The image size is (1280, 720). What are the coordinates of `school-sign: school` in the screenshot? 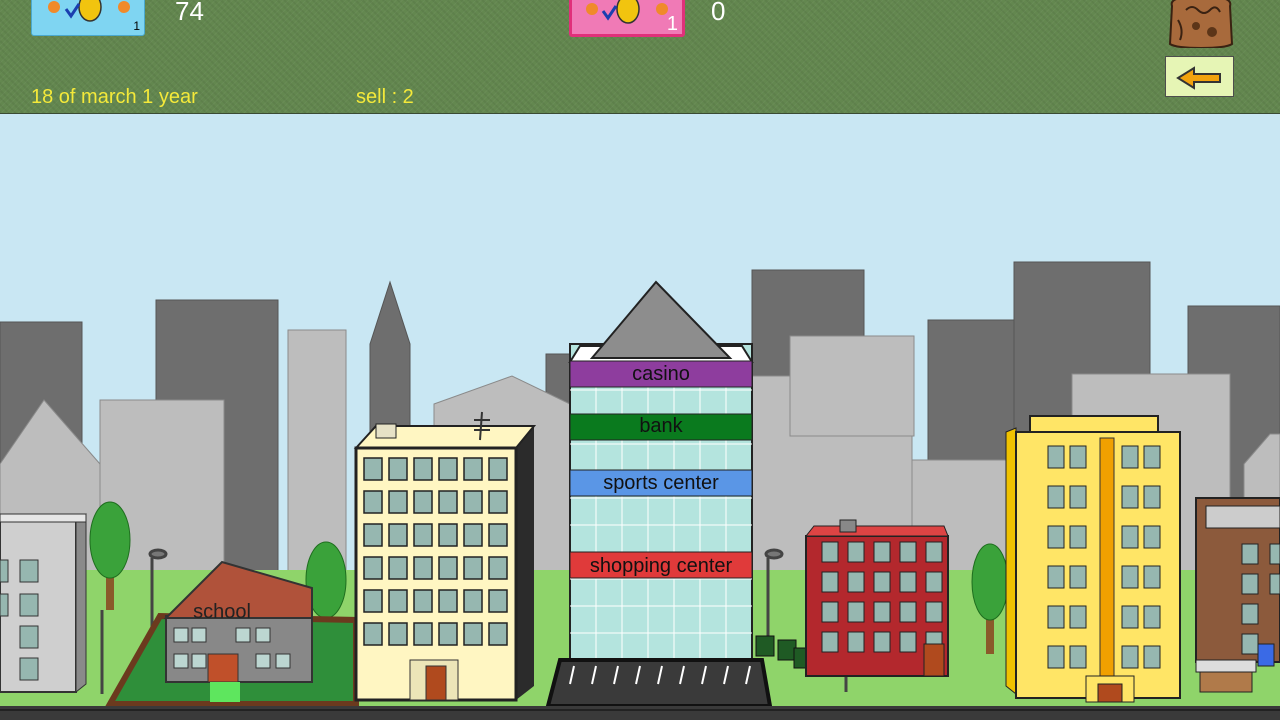 It's located at (222, 612).